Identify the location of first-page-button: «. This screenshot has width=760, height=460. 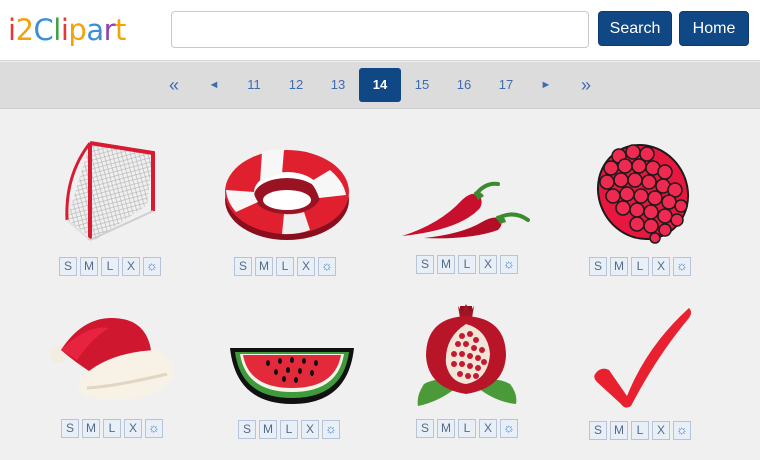
(174, 85).